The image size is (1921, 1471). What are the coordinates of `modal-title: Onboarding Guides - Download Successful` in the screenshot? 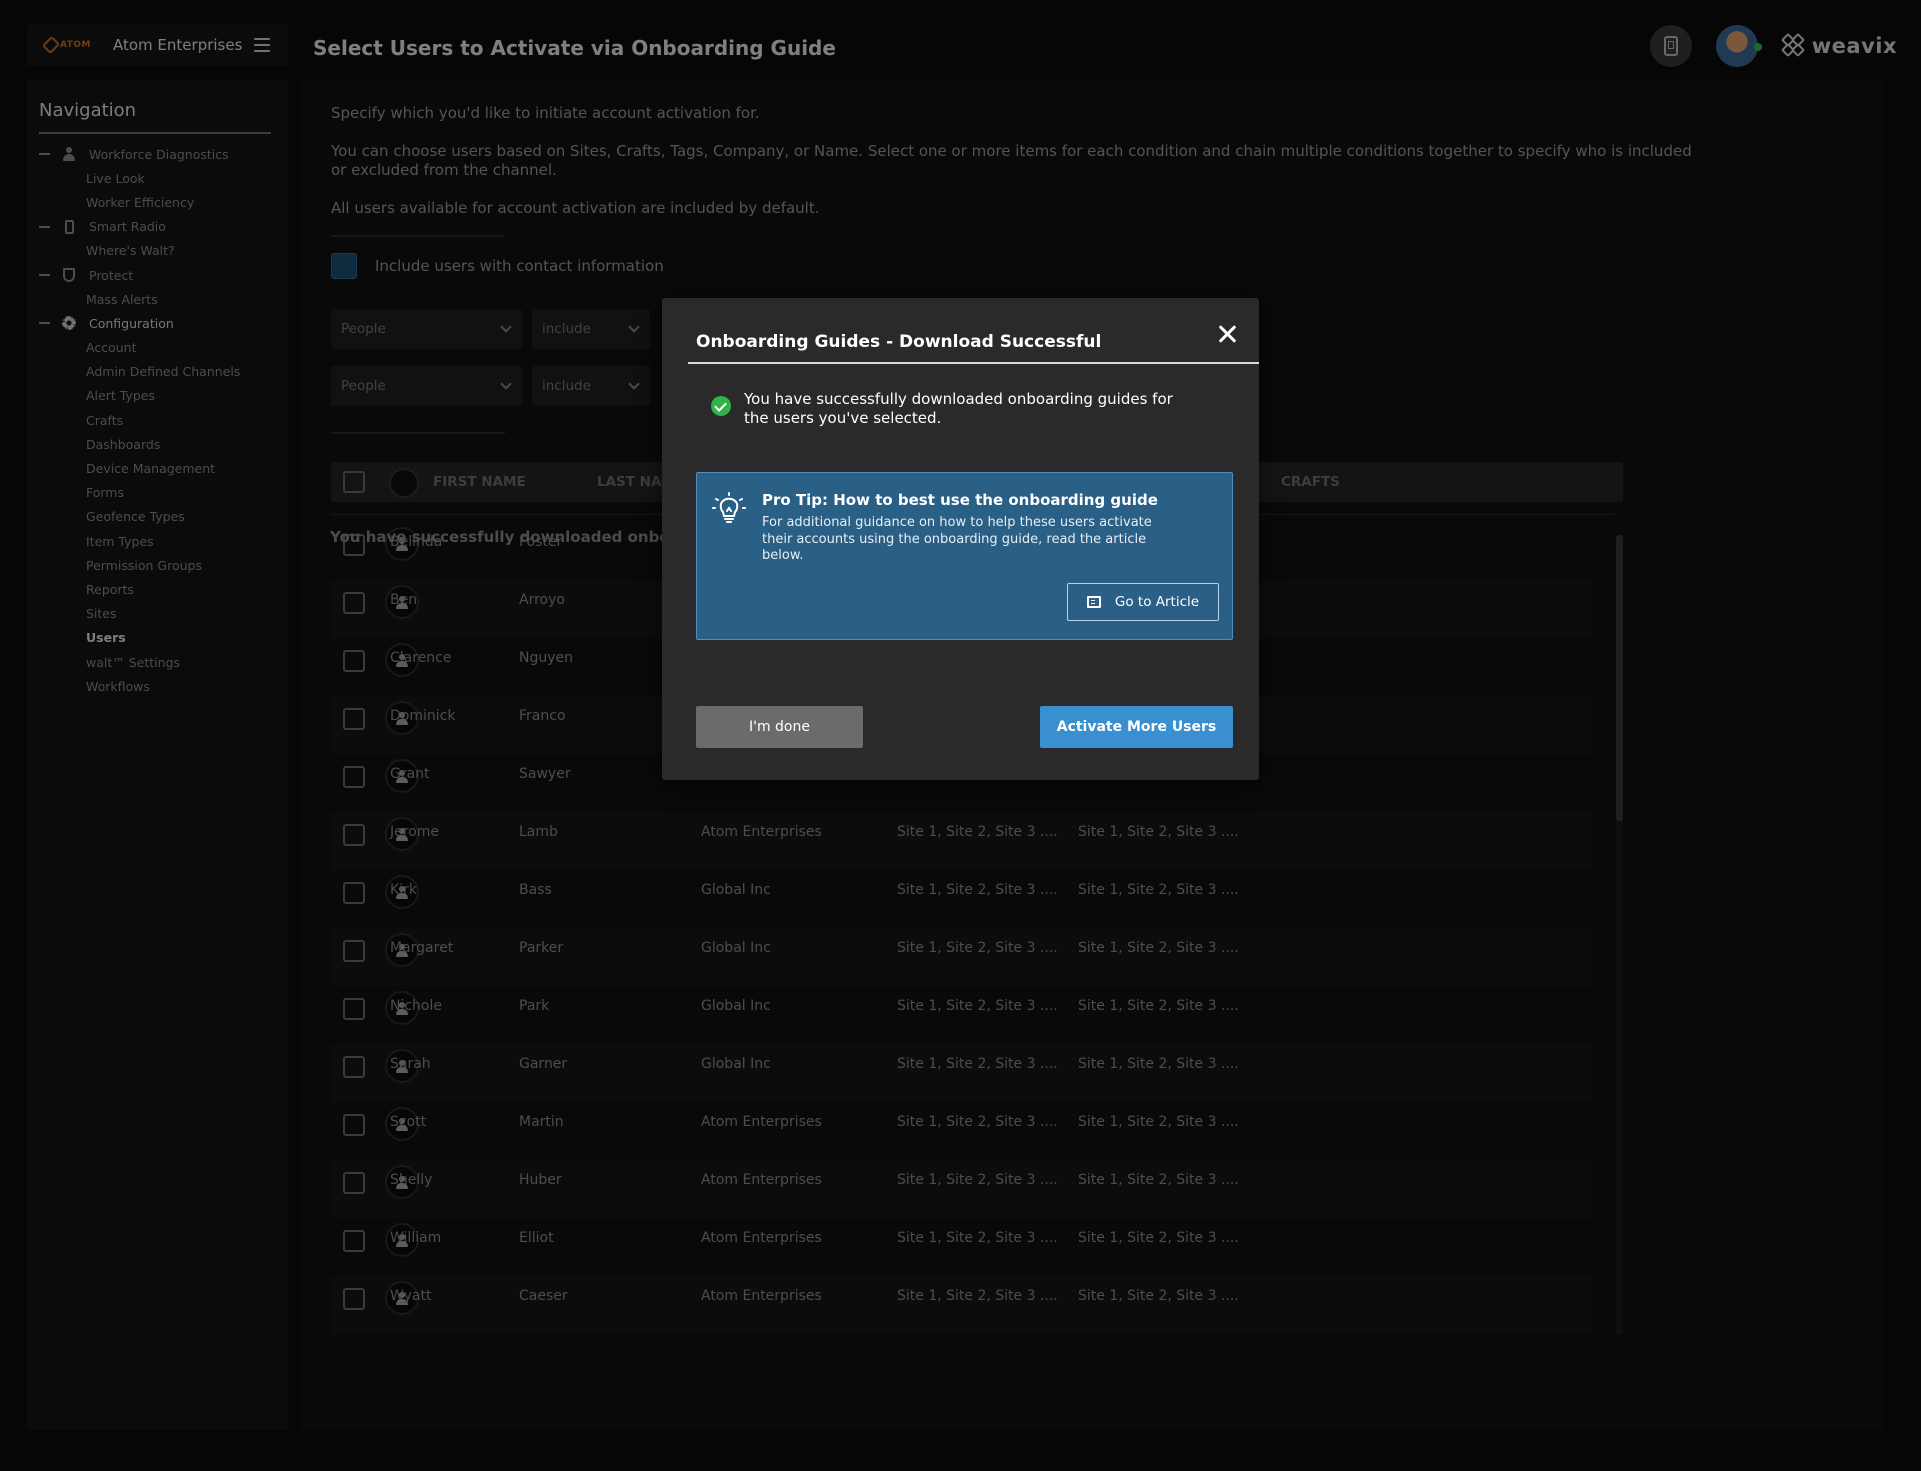 It's located at (899, 342).